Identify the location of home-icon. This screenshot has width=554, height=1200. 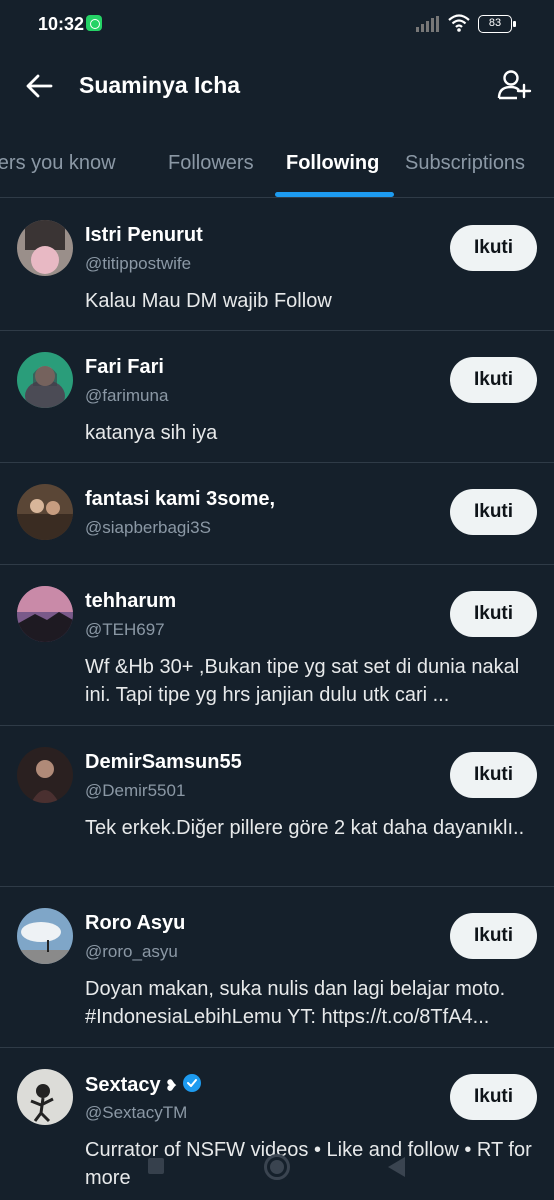
(277, 1167).